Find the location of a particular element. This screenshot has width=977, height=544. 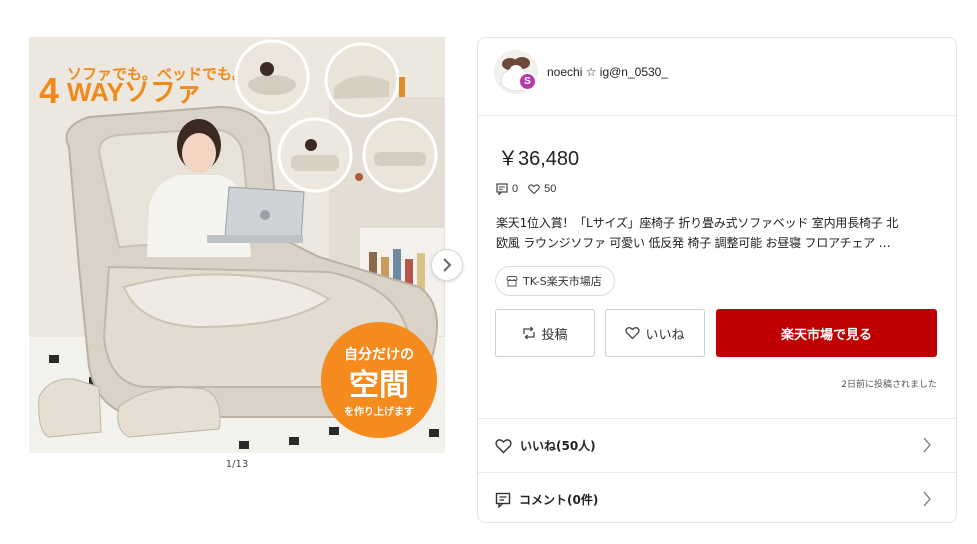

feature-badge: 自分だけの 空間 を作り上げます is located at coordinates (379, 380).